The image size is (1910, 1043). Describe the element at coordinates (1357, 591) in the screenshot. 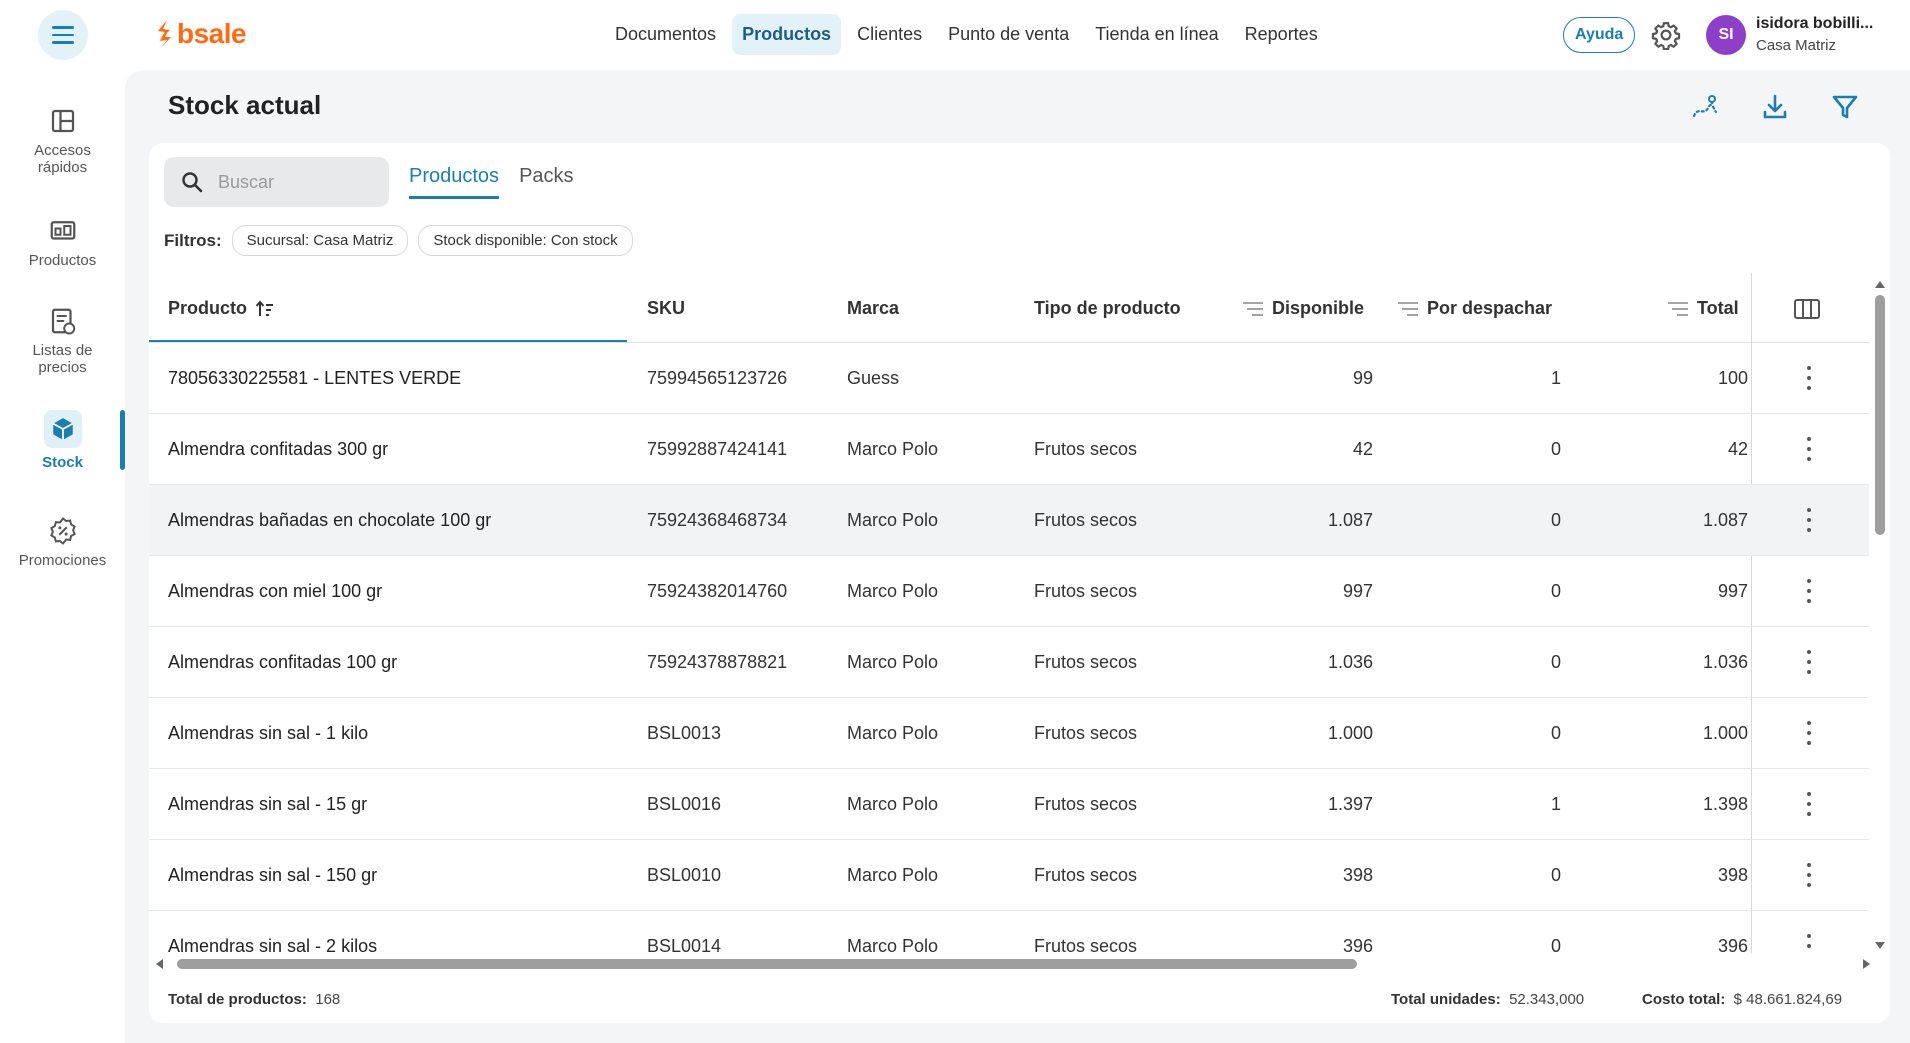

I see `cell-disponible: 997` at that location.